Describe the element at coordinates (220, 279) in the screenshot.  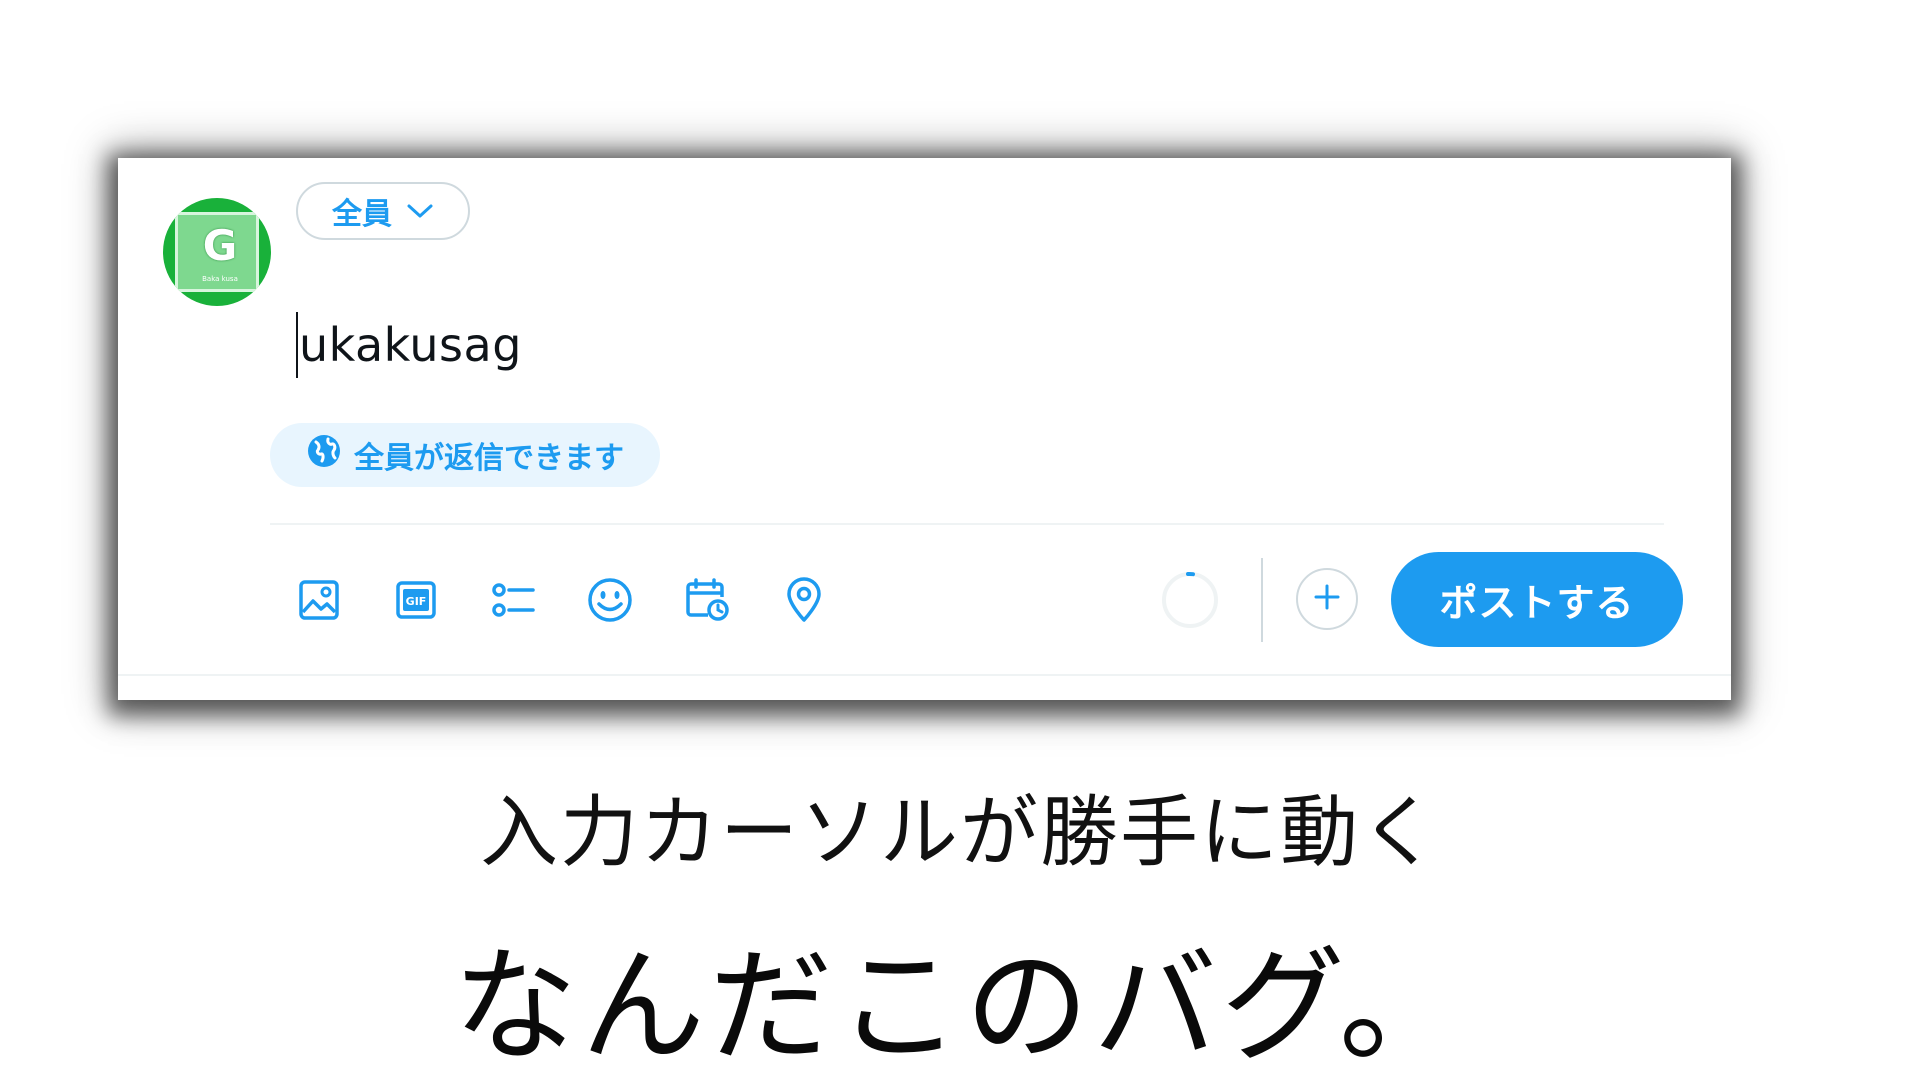
I see `avatar-small-text: Baka kusa` at that location.